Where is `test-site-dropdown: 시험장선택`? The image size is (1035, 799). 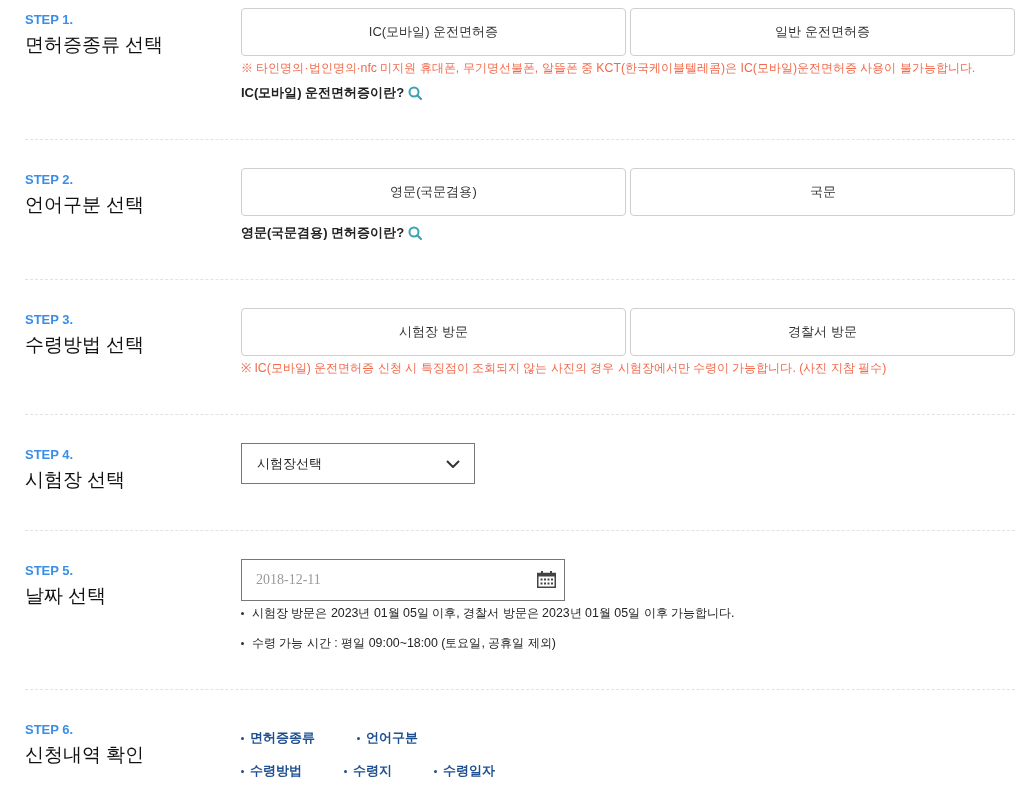 test-site-dropdown: 시험장선택 is located at coordinates (358, 463).